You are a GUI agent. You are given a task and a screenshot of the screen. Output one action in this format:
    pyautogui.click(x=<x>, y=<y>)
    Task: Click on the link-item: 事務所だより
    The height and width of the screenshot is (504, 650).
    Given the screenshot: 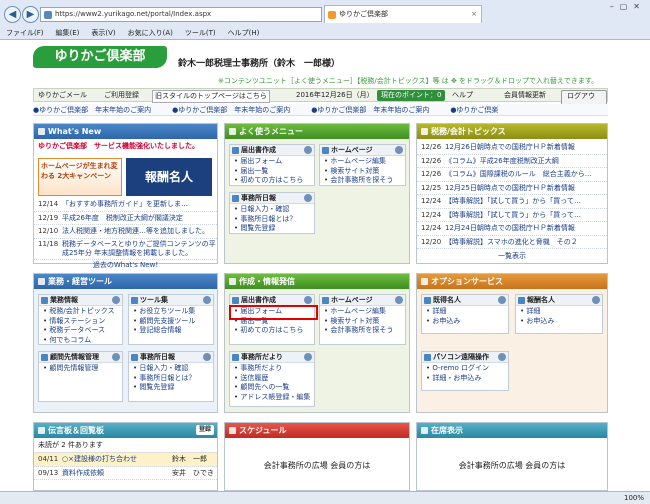 What is the action you would take?
    pyautogui.click(x=274, y=369)
    